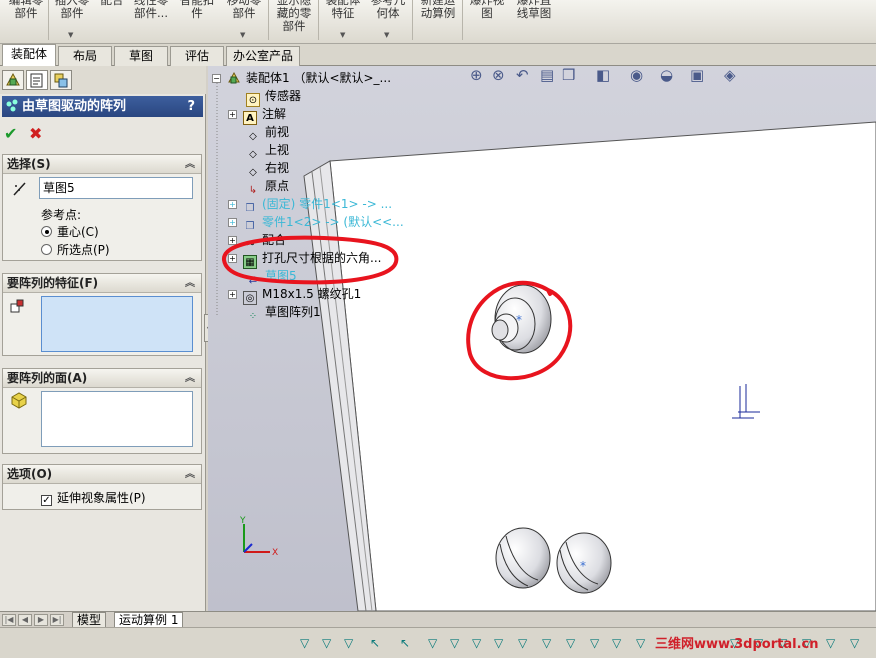 The image size is (876, 658). I want to click on reference-geometry-button: 参考几 何体, so click(388, 10).